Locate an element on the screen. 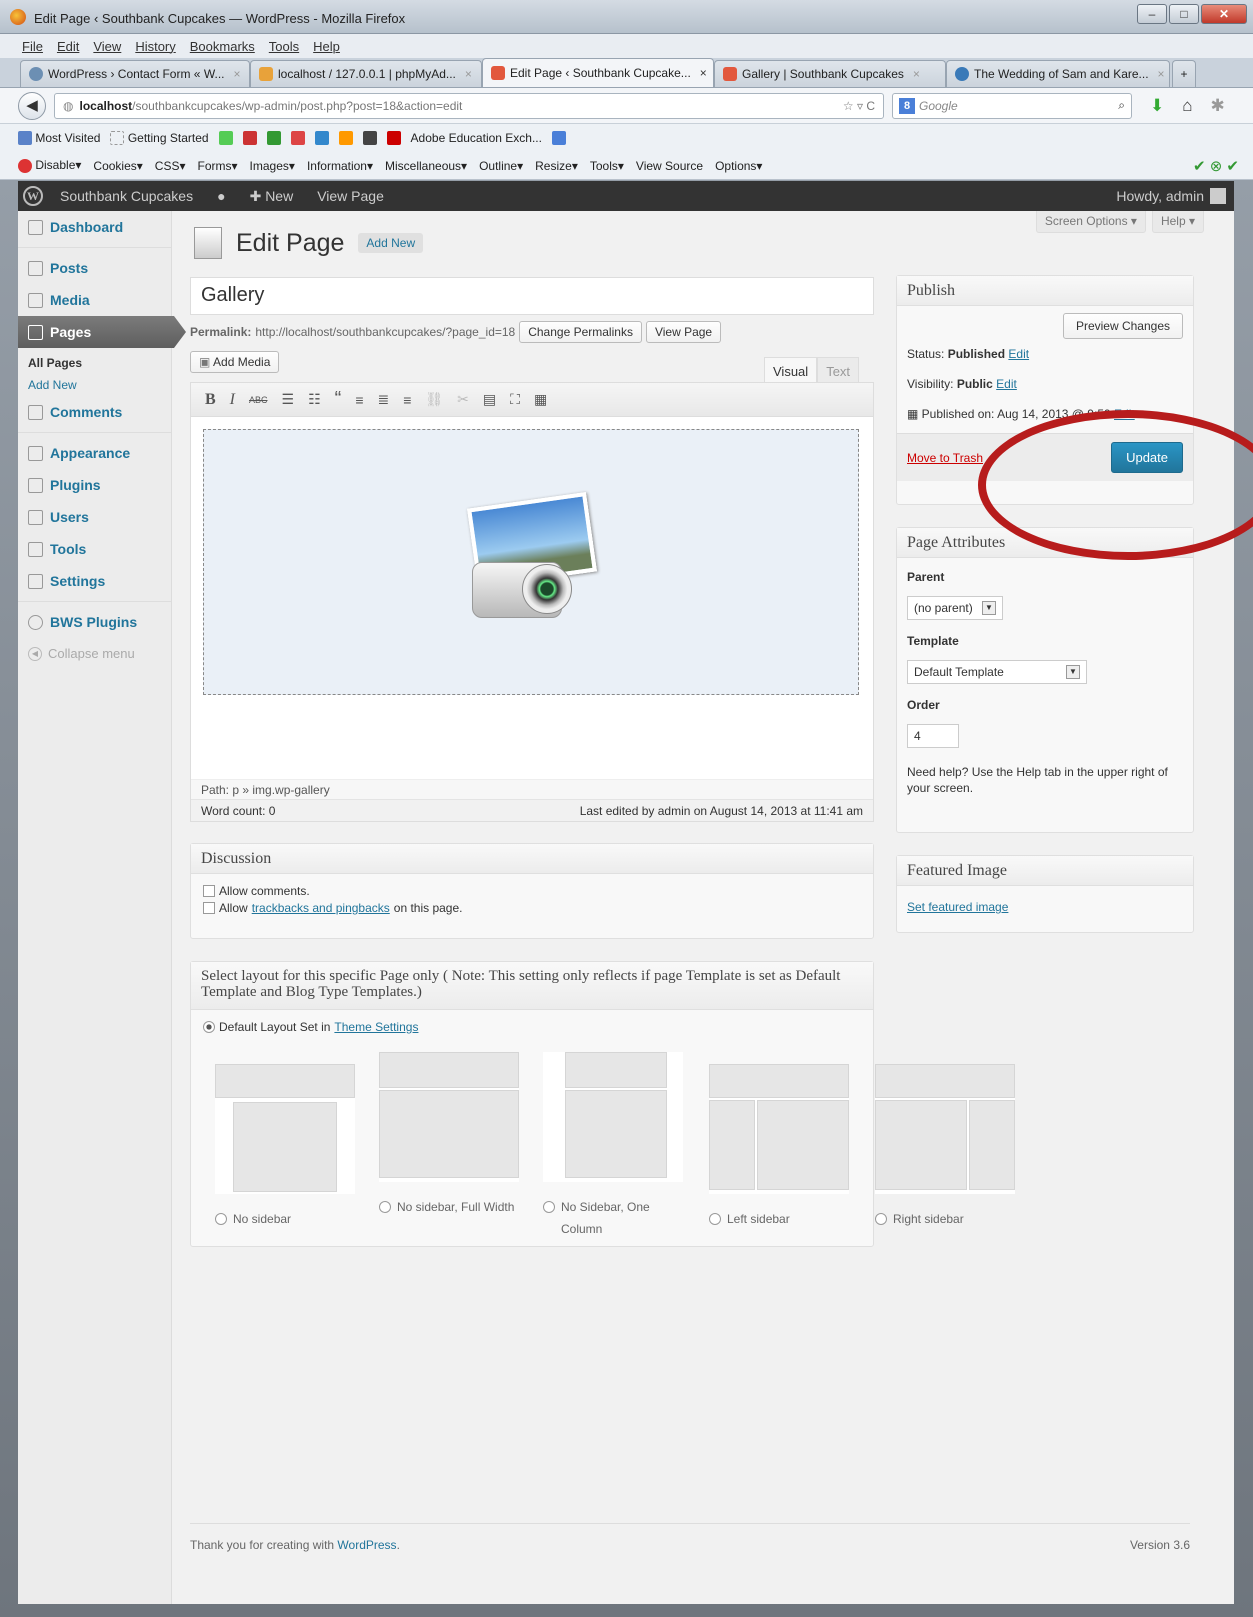  sidebar-item-appearance: Appearance is located at coordinates (94, 453).